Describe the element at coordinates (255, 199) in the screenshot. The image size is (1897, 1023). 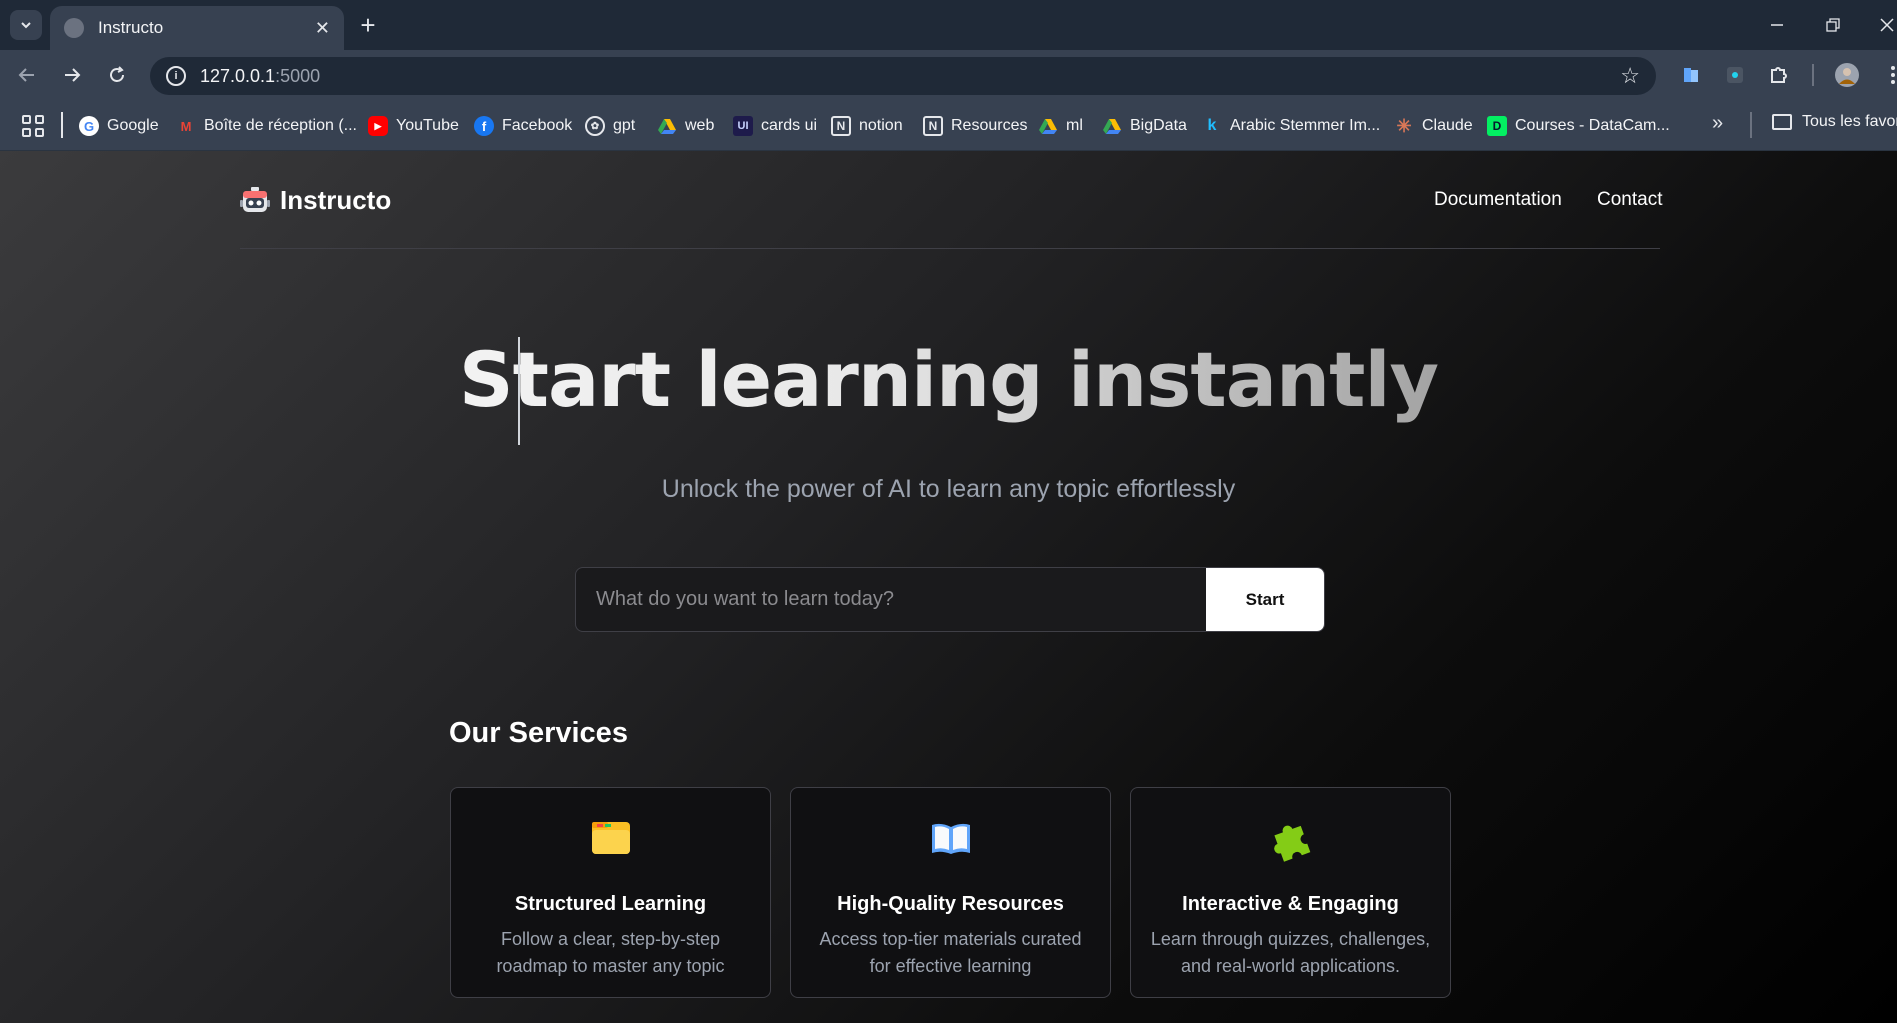
I see `robot-icon` at that location.